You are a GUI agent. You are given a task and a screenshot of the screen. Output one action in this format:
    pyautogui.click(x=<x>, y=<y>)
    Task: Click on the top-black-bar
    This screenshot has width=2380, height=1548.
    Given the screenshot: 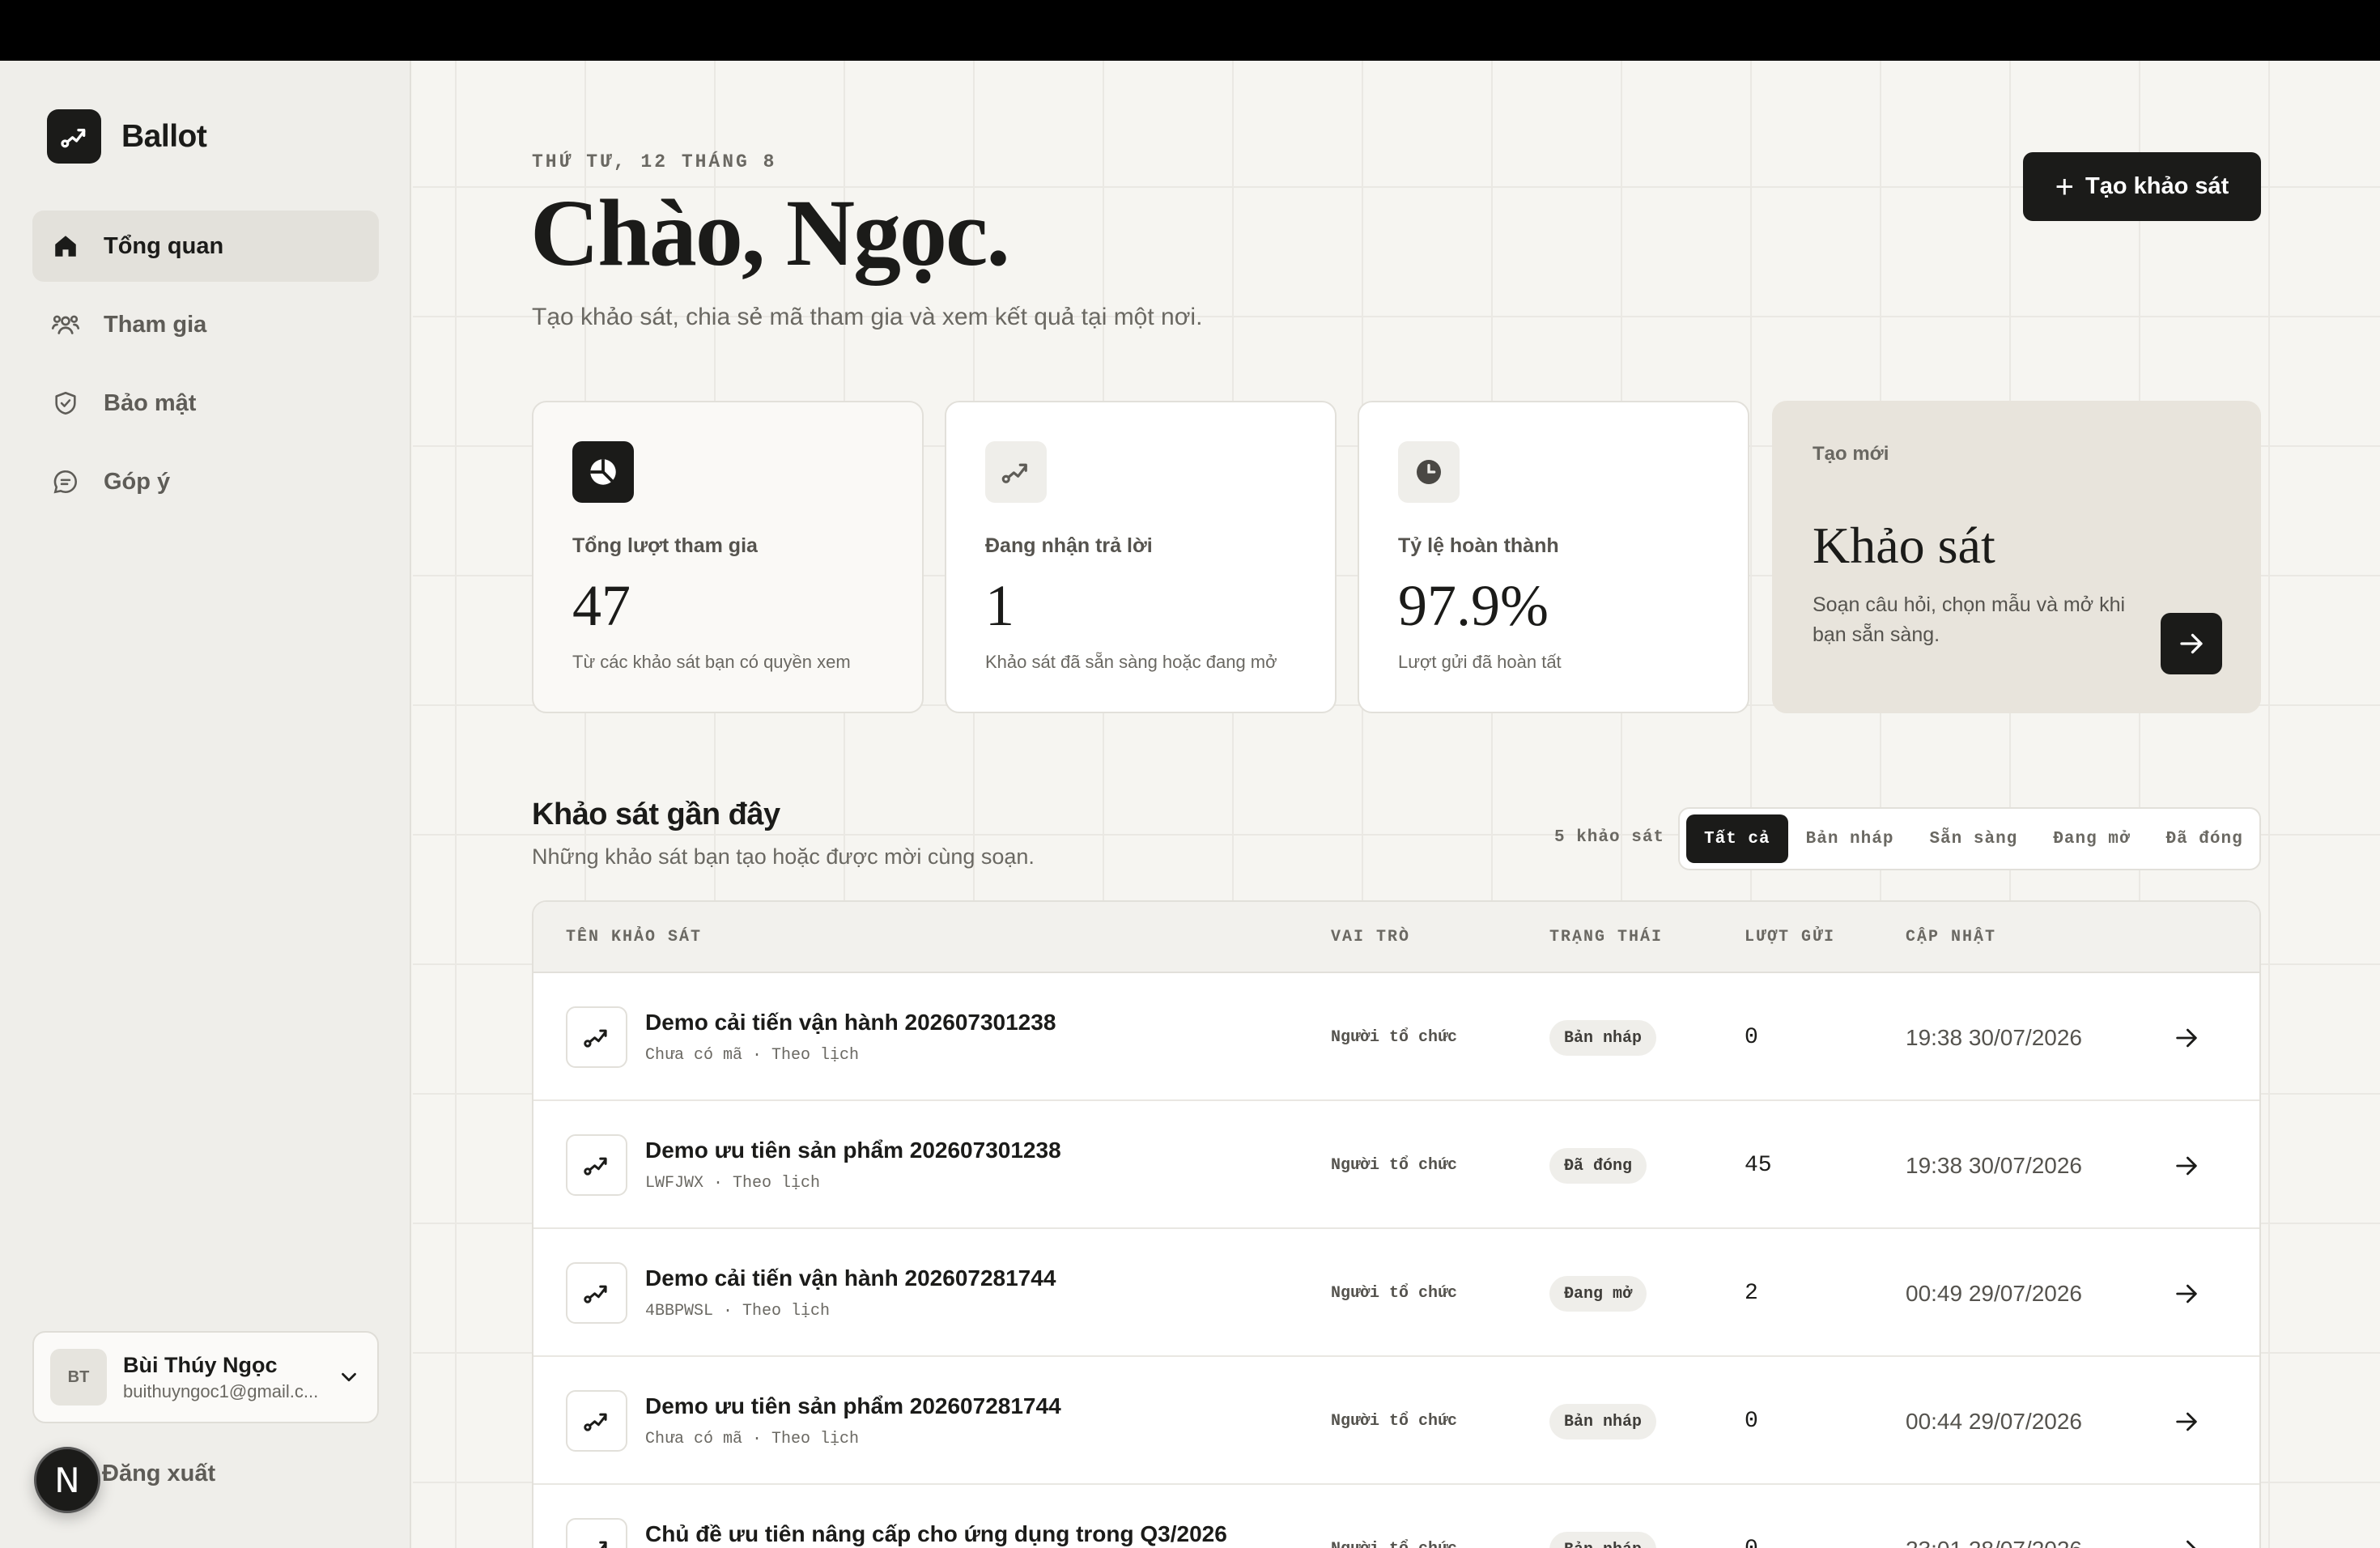 What is the action you would take?
    pyautogui.click(x=1190, y=31)
    